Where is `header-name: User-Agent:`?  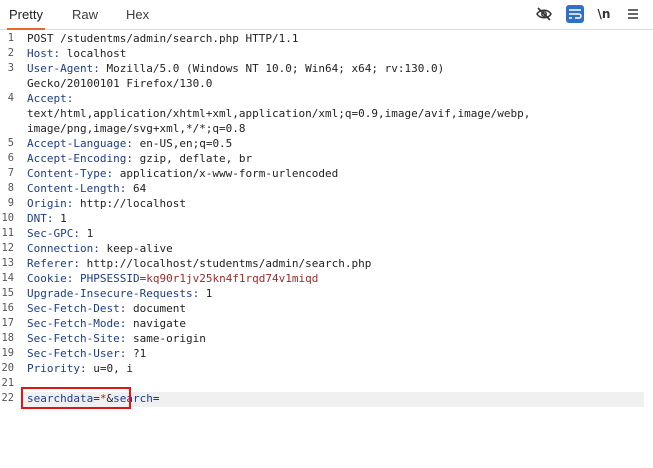 header-name: User-Agent: is located at coordinates (63, 68).